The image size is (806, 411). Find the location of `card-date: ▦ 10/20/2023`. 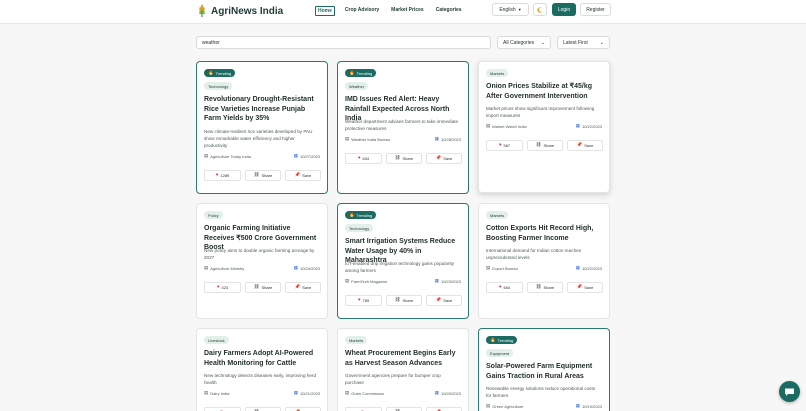

card-date: ▦ 10/20/2023 is located at coordinates (448, 393).